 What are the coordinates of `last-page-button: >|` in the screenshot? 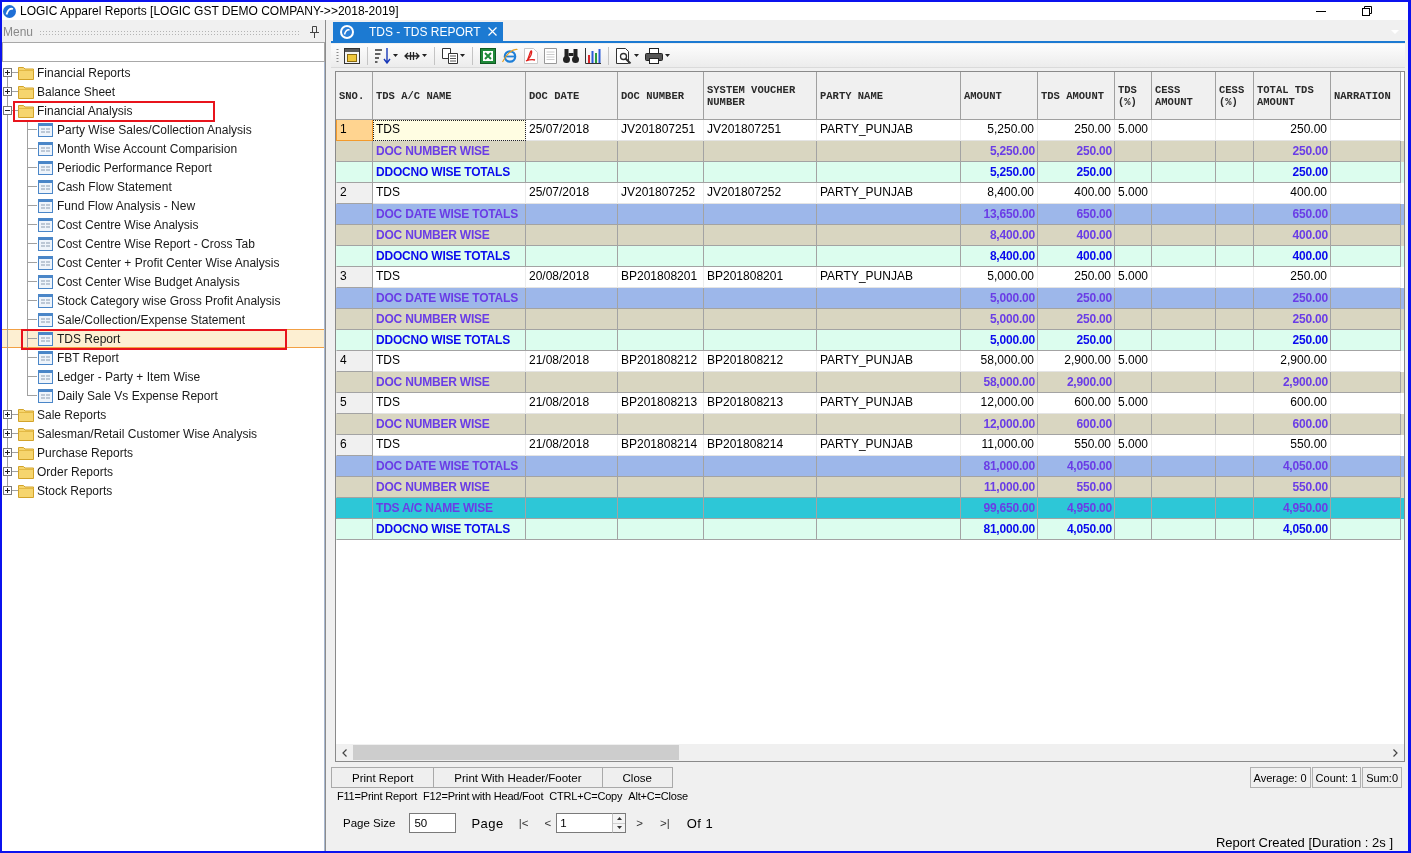 It's located at (664, 823).